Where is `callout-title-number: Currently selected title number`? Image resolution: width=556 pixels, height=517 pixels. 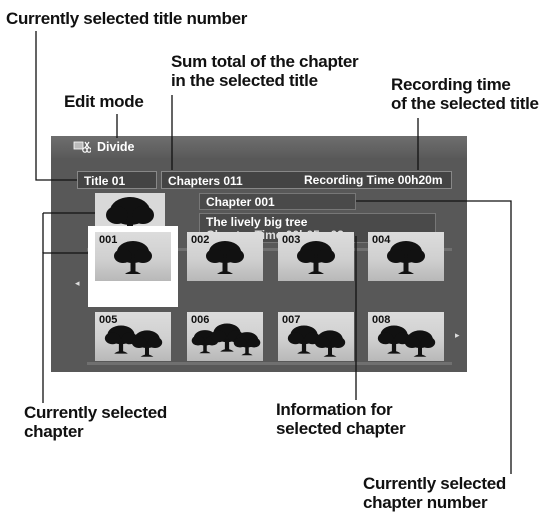 callout-title-number: Currently selected title number is located at coordinates (127, 18).